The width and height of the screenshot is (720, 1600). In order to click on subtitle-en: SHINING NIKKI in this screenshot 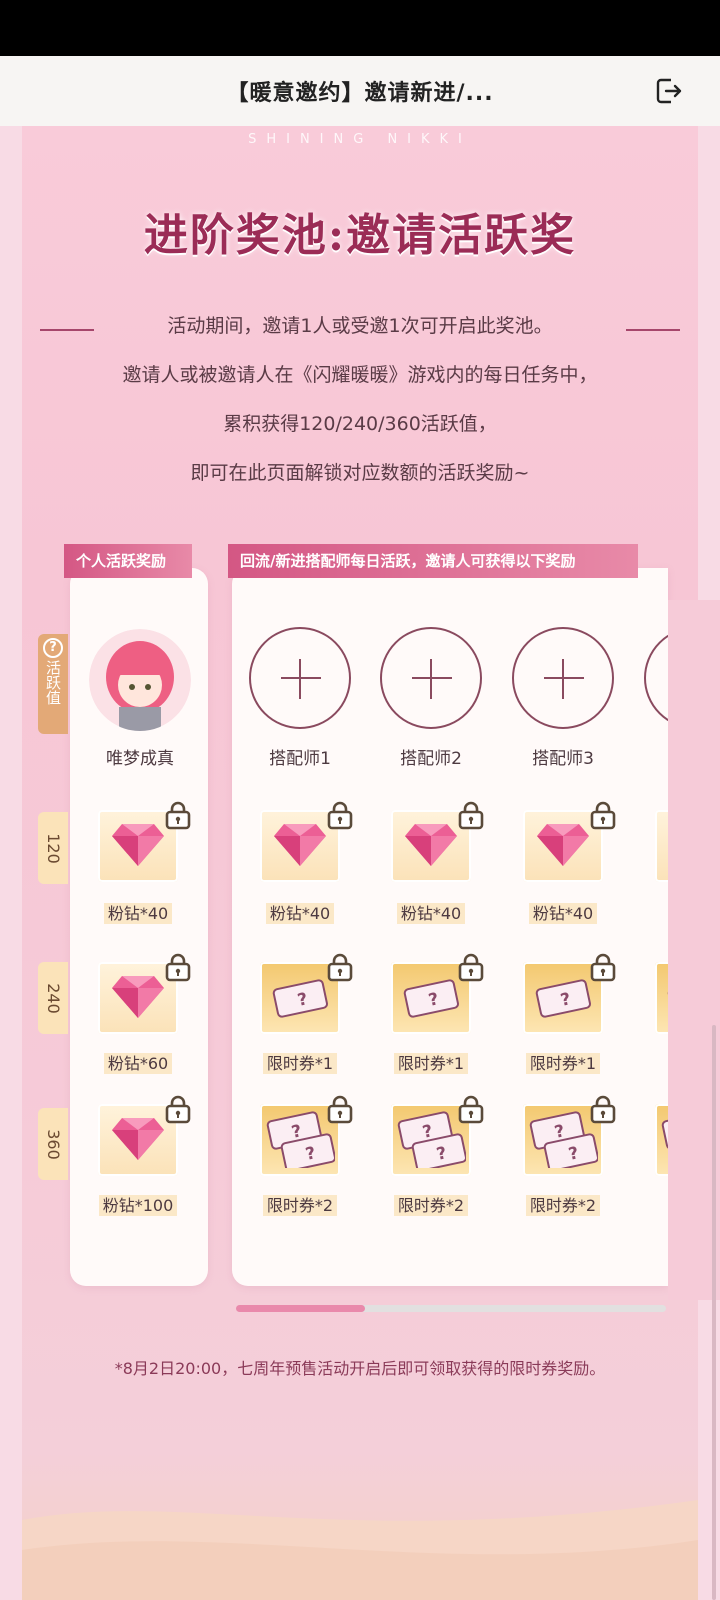, I will do `click(360, 139)`.